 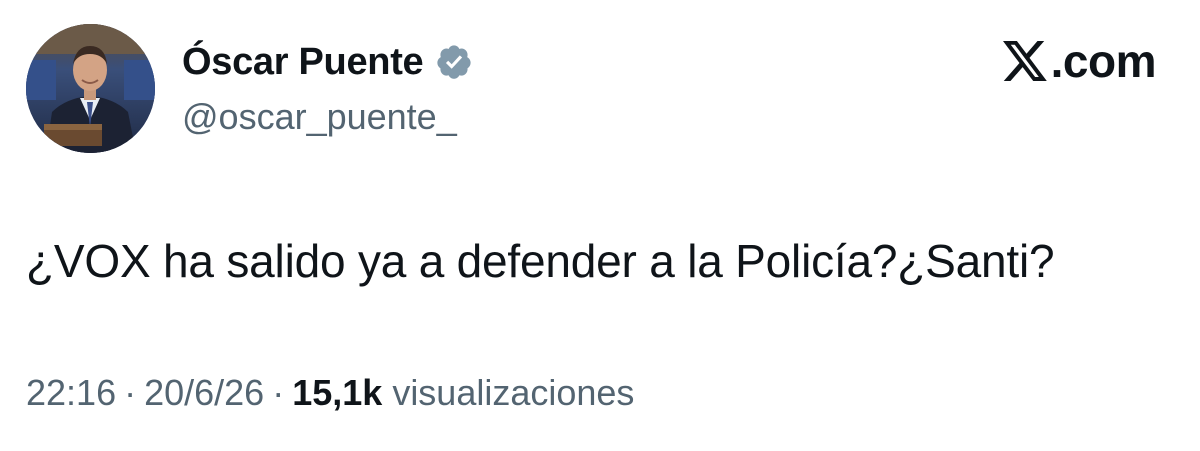 I want to click on profile-photo, so click(x=90, y=88).